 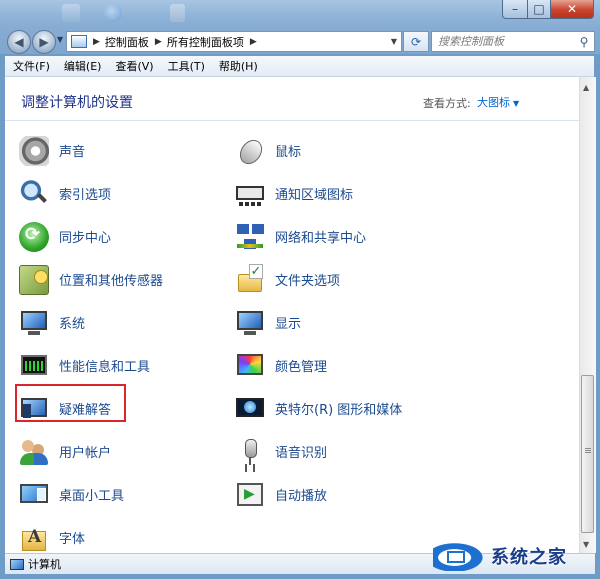 What do you see at coordinates (539, 9) in the screenshot?
I see `maximize-button: □` at bounding box center [539, 9].